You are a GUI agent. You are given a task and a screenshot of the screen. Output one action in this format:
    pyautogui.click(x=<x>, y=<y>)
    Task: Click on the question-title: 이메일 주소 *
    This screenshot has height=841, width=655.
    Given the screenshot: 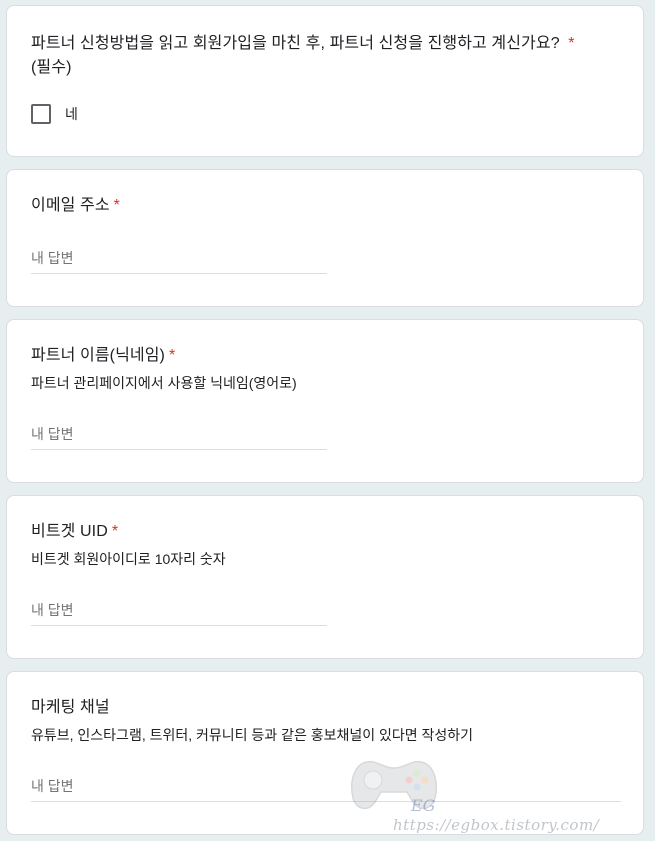 What is the action you would take?
    pyautogui.click(x=327, y=206)
    